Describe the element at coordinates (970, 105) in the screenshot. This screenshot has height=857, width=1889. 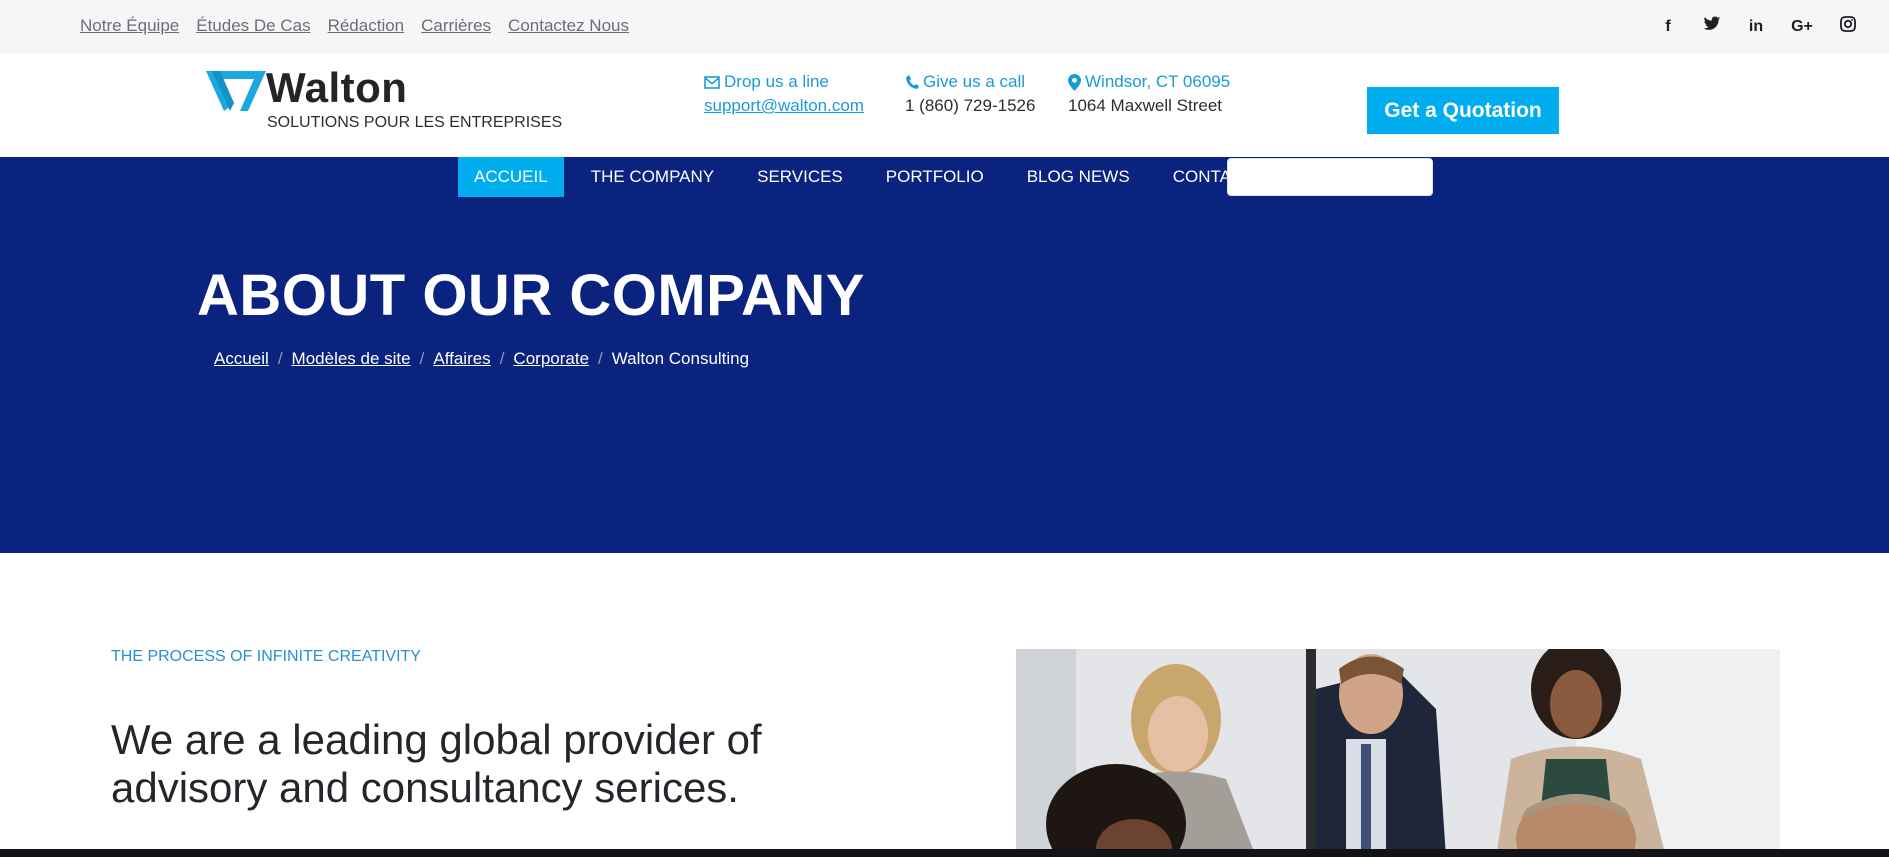
I see `contact-phone-value: 1 (860) 729-1526` at that location.